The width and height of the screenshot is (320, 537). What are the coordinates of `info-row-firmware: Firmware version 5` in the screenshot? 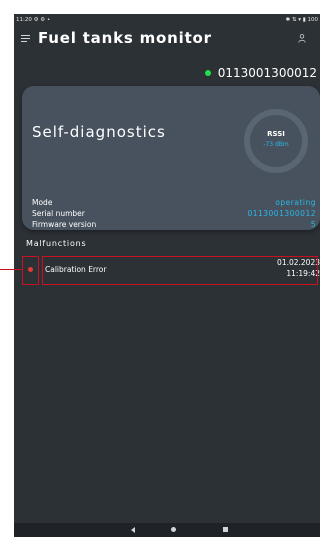 It's located at (174, 225).